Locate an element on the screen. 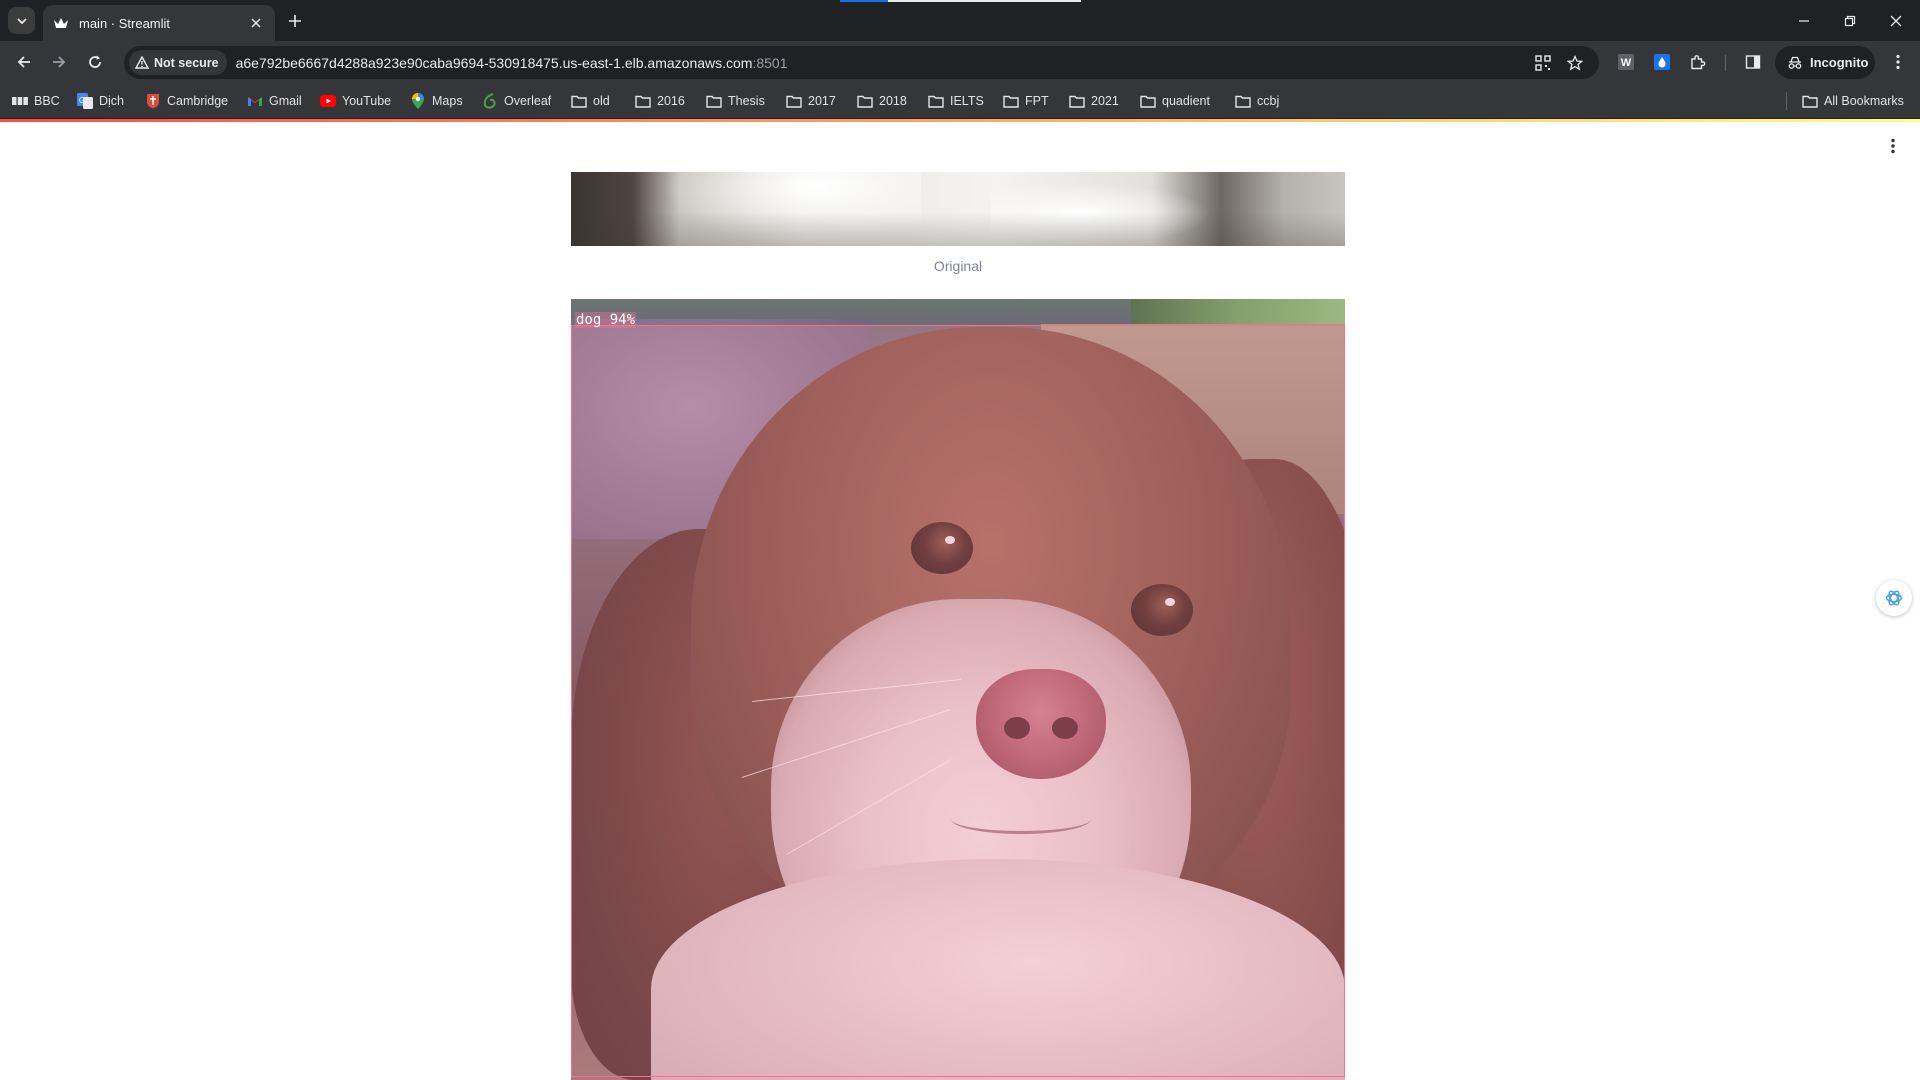  openai-logo-icon is located at coordinates (1894, 598).